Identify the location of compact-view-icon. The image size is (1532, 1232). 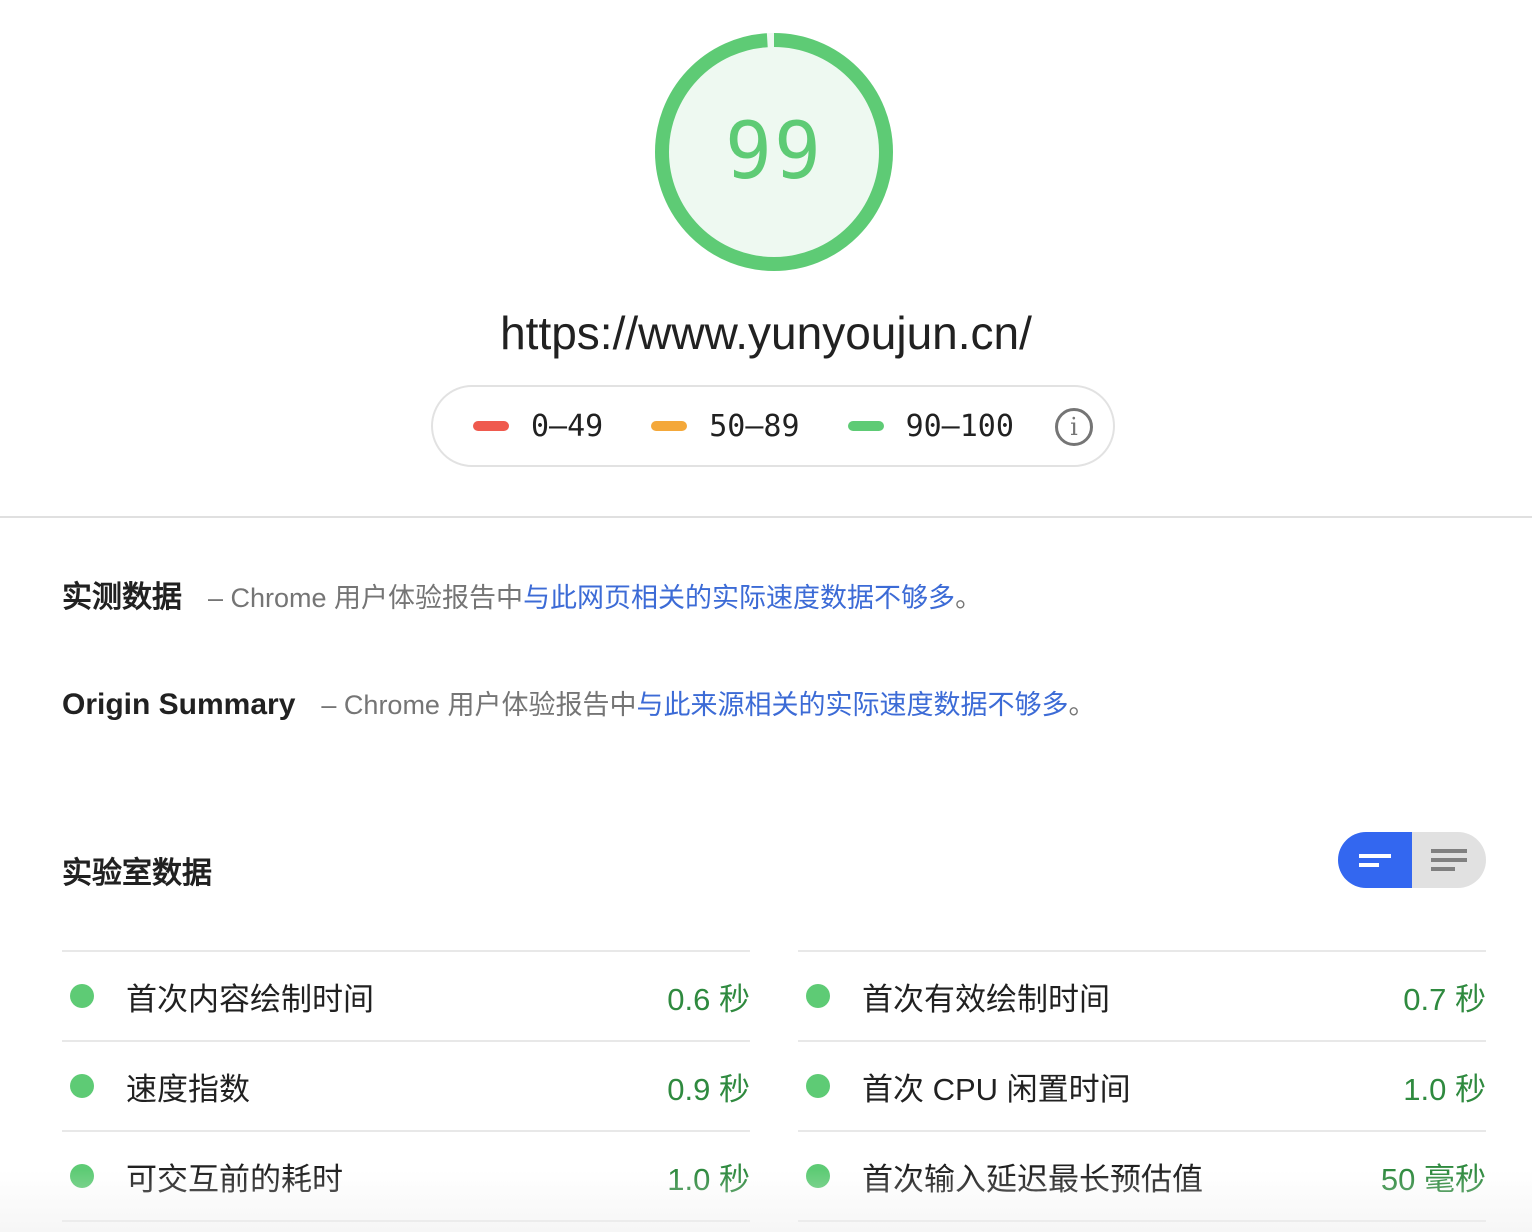
(1375, 860).